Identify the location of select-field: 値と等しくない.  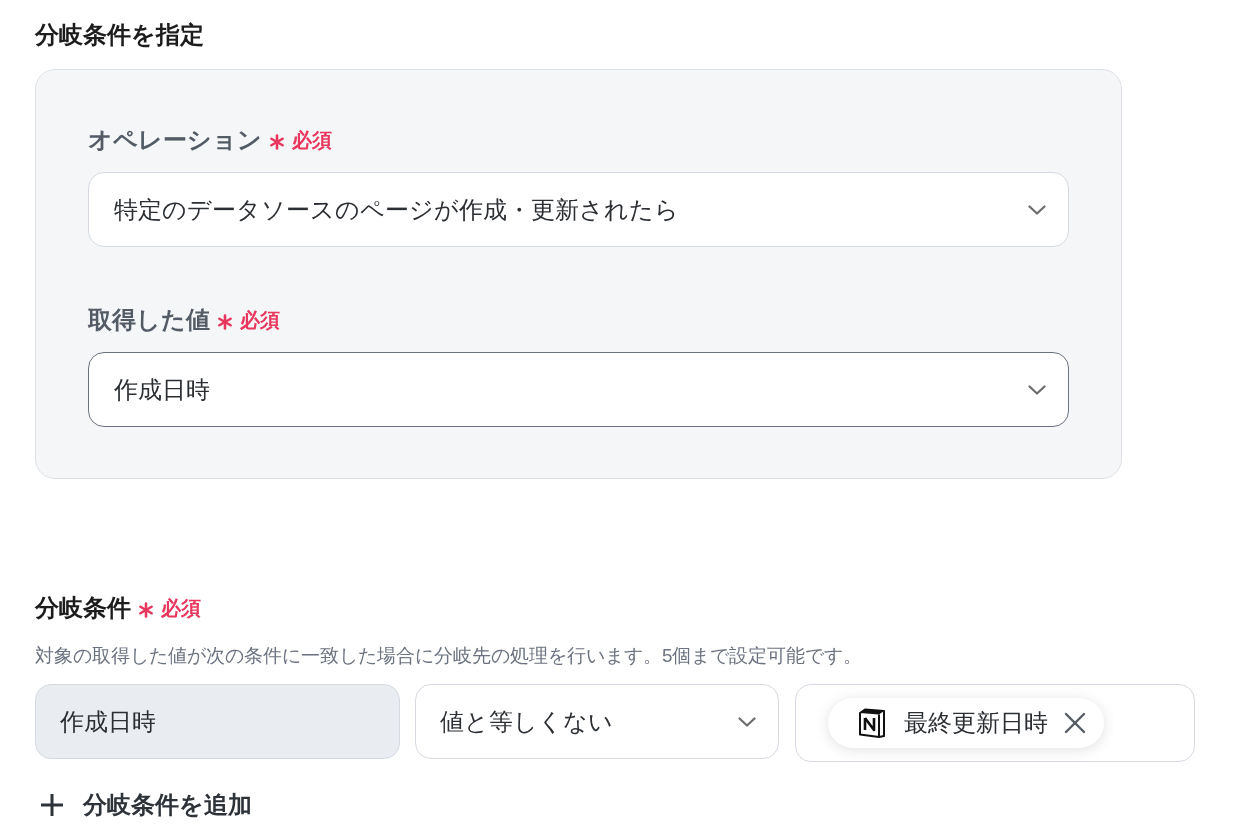
(597, 721).